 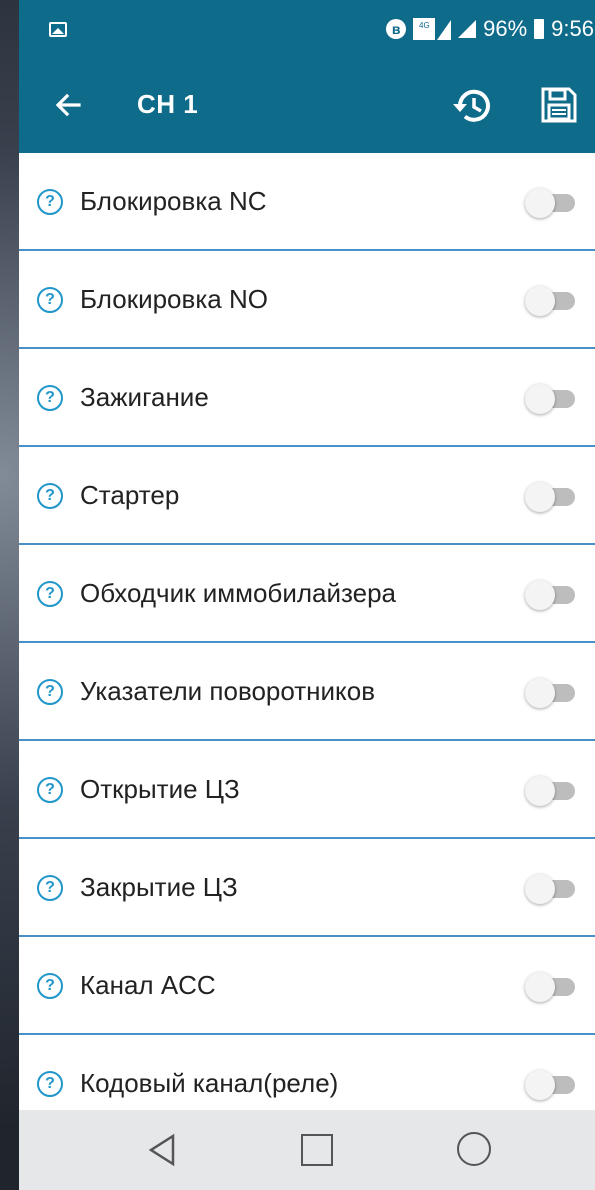 What do you see at coordinates (160, 789) in the screenshot?
I see `setting-label: Открытие ЦЗ` at bounding box center [160, 789].